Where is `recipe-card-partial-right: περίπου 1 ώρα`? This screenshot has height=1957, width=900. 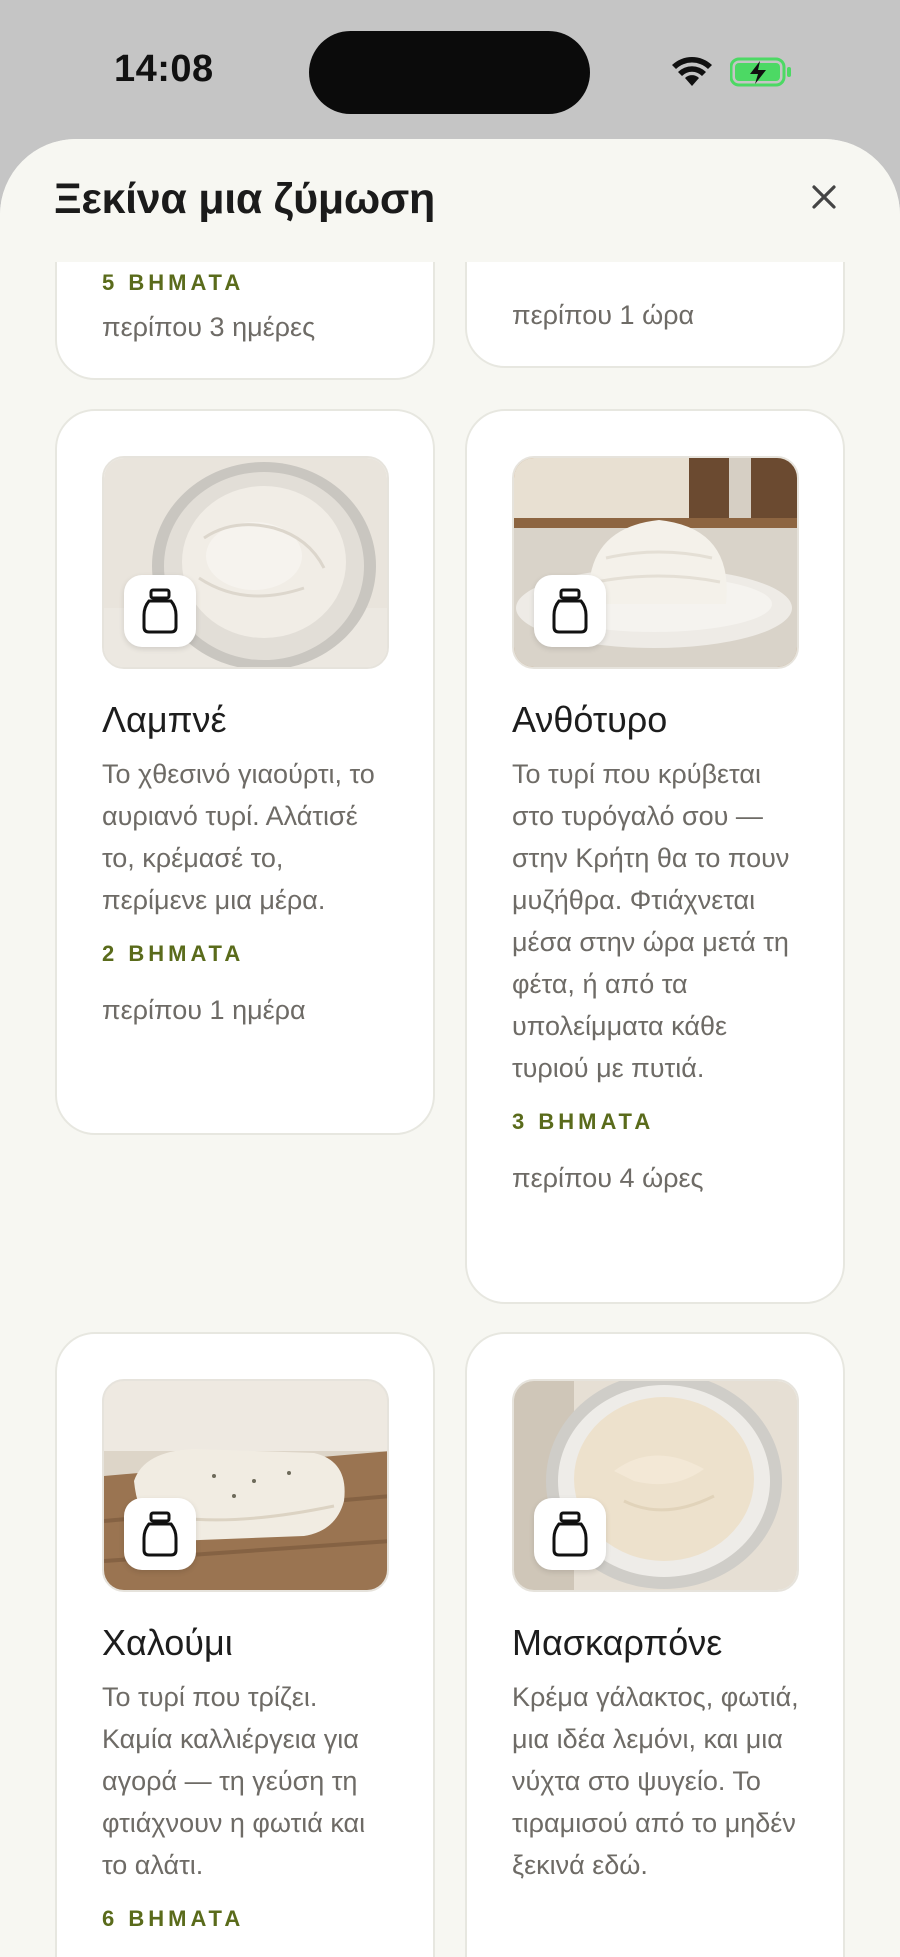 recipe-card-partial-right: περίπου 1 ώρα is located at coordinates (655, 315).